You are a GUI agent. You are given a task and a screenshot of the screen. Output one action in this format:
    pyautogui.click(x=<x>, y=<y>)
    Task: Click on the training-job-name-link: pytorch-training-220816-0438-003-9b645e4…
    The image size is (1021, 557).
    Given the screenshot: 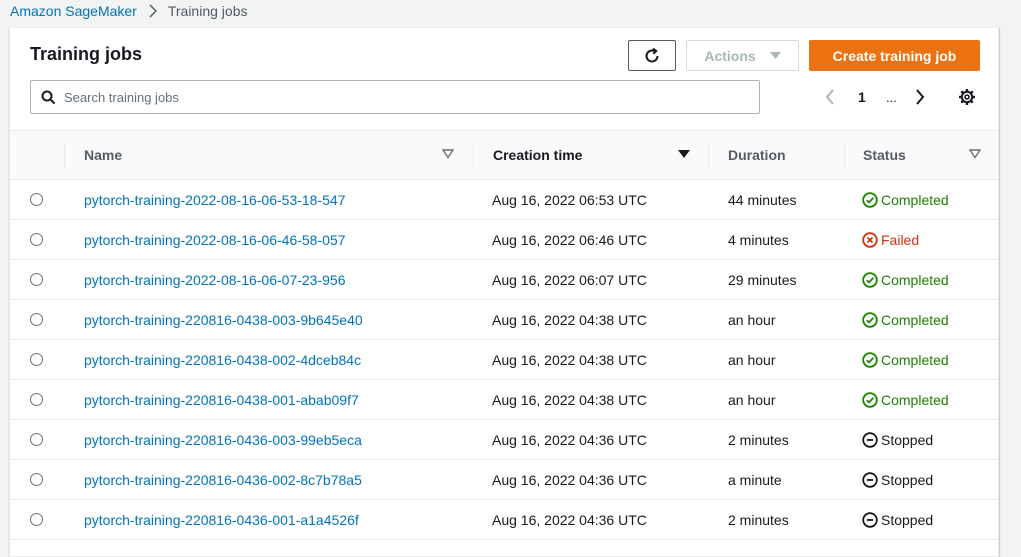 What is the action you would take?
    pyautogui.click(x=223, y=320)
    